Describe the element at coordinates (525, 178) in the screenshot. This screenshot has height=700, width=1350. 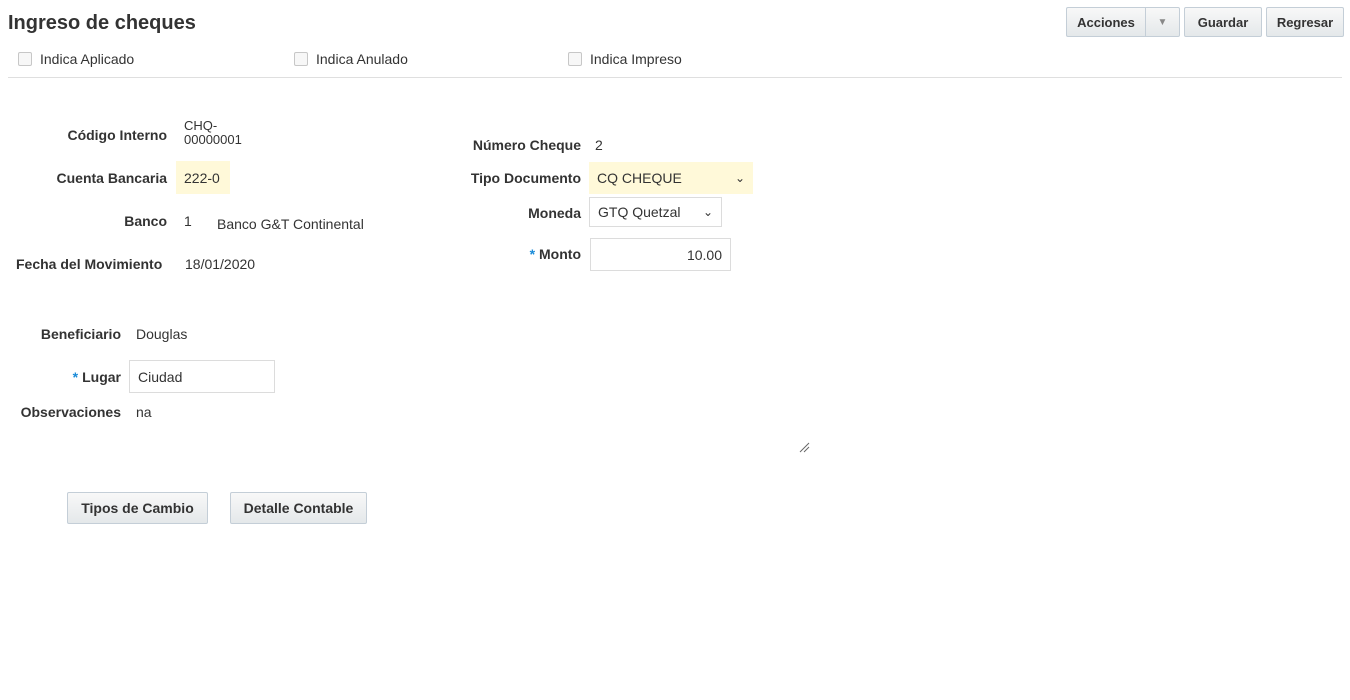
I see `tipo-documento-label: Tipo Documento` at that location.